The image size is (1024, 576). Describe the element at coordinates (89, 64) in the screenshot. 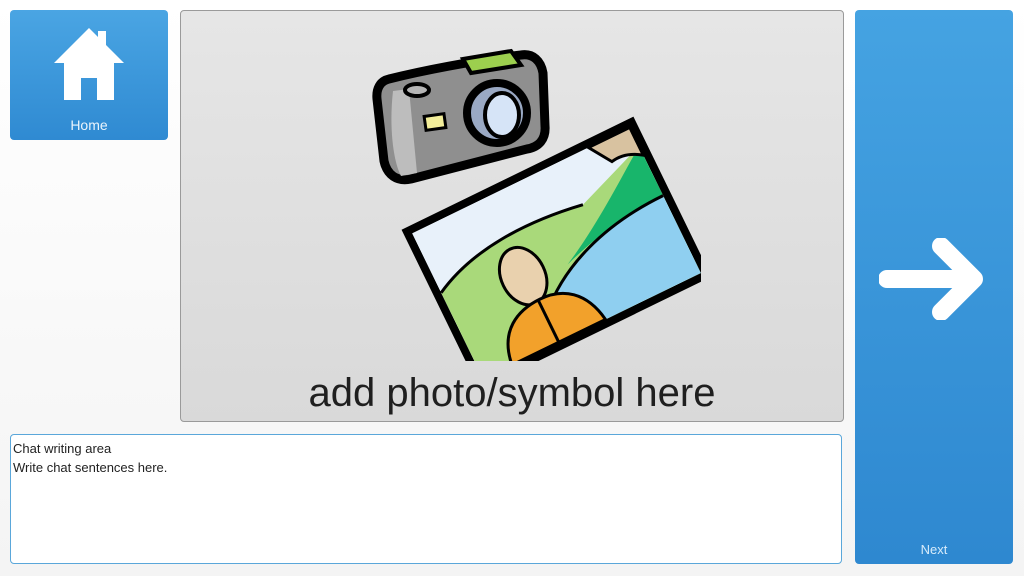

I see `house-icon` at that location.